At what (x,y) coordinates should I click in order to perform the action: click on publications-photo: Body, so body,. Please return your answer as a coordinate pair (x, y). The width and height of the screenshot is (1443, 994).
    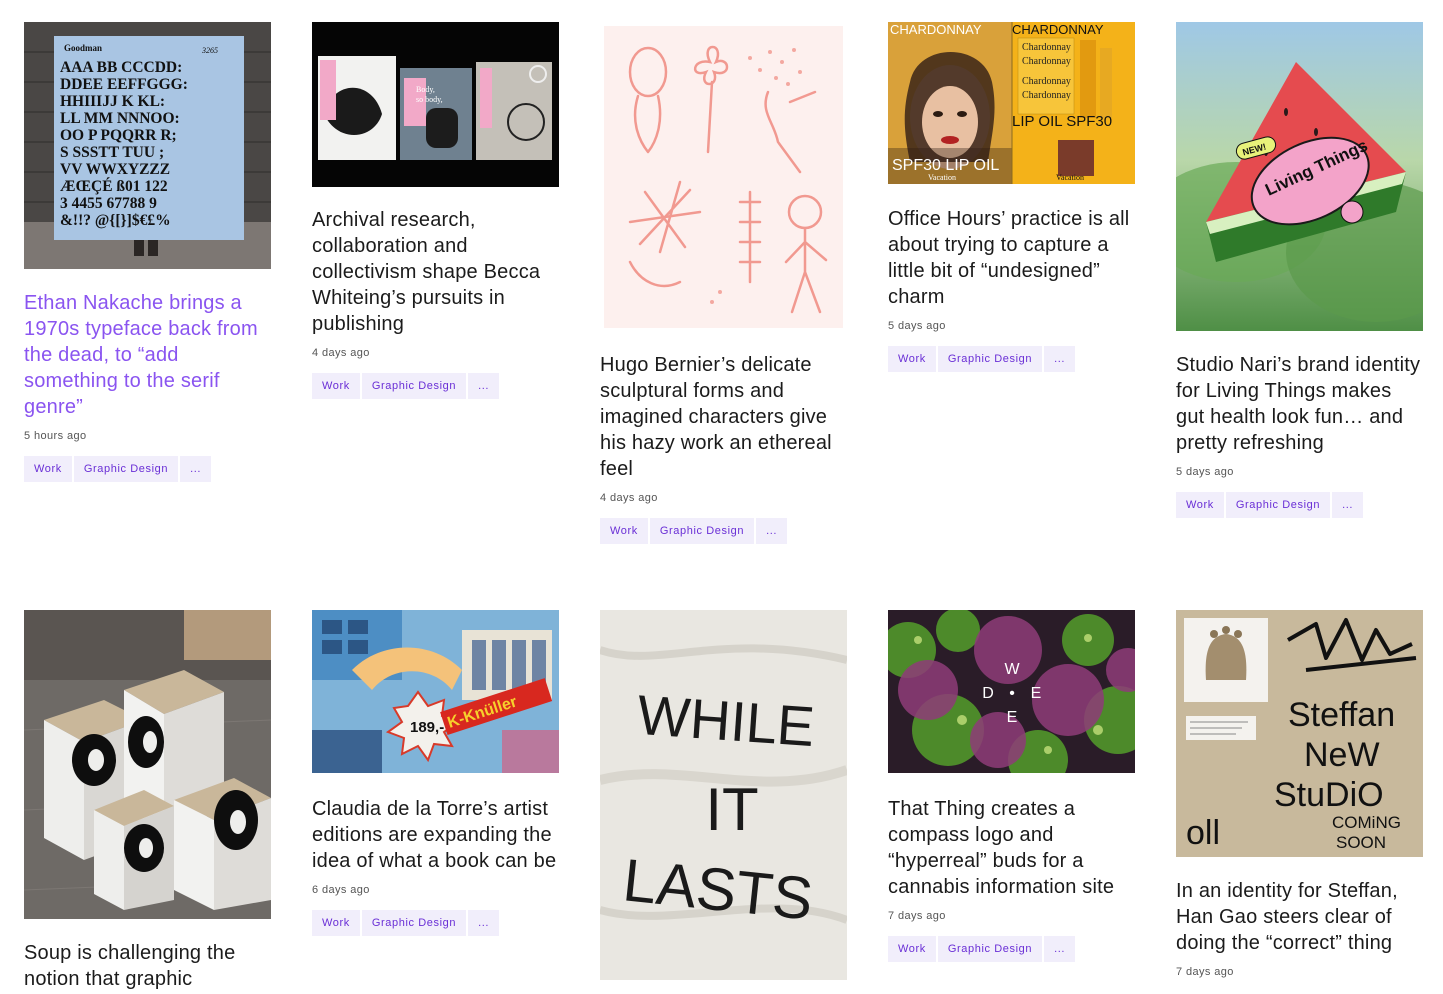
    Looking at the image, I should click on (435, 104).